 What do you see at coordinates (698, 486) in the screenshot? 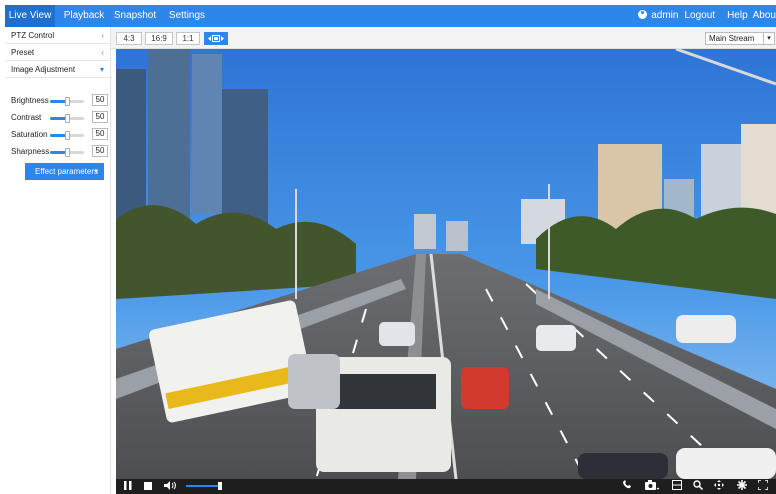
I see `zoom-icon` at bounding box center [698, 486].